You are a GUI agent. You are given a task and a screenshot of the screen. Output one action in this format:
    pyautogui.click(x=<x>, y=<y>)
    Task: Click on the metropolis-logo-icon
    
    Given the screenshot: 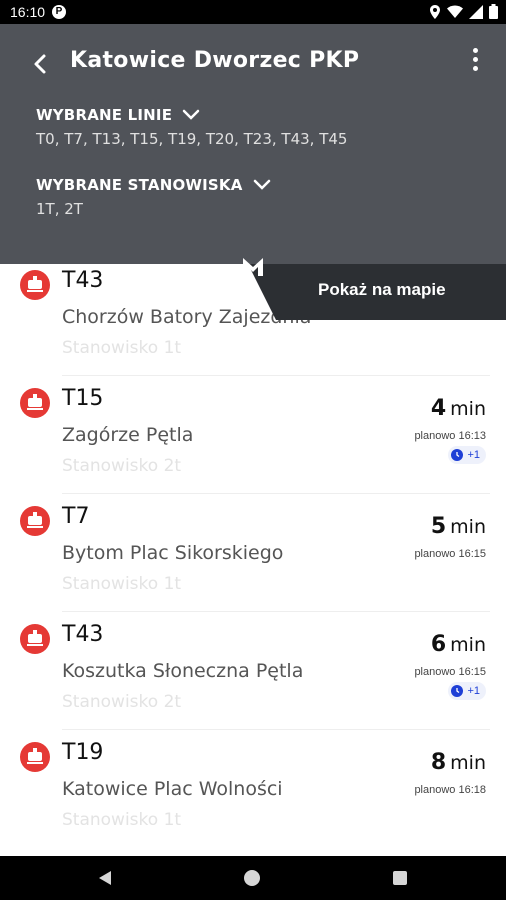 What is the action you would take?
    pyautogui.click(x=253, y=267)
    